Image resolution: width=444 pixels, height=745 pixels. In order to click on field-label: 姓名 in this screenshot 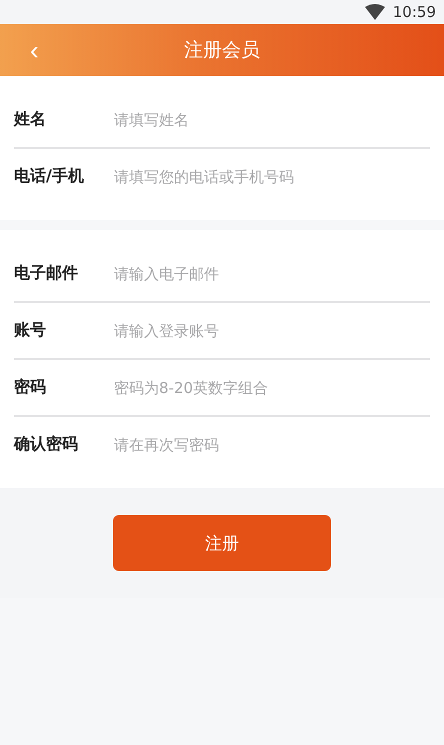, I will do `click(30, 119)`.